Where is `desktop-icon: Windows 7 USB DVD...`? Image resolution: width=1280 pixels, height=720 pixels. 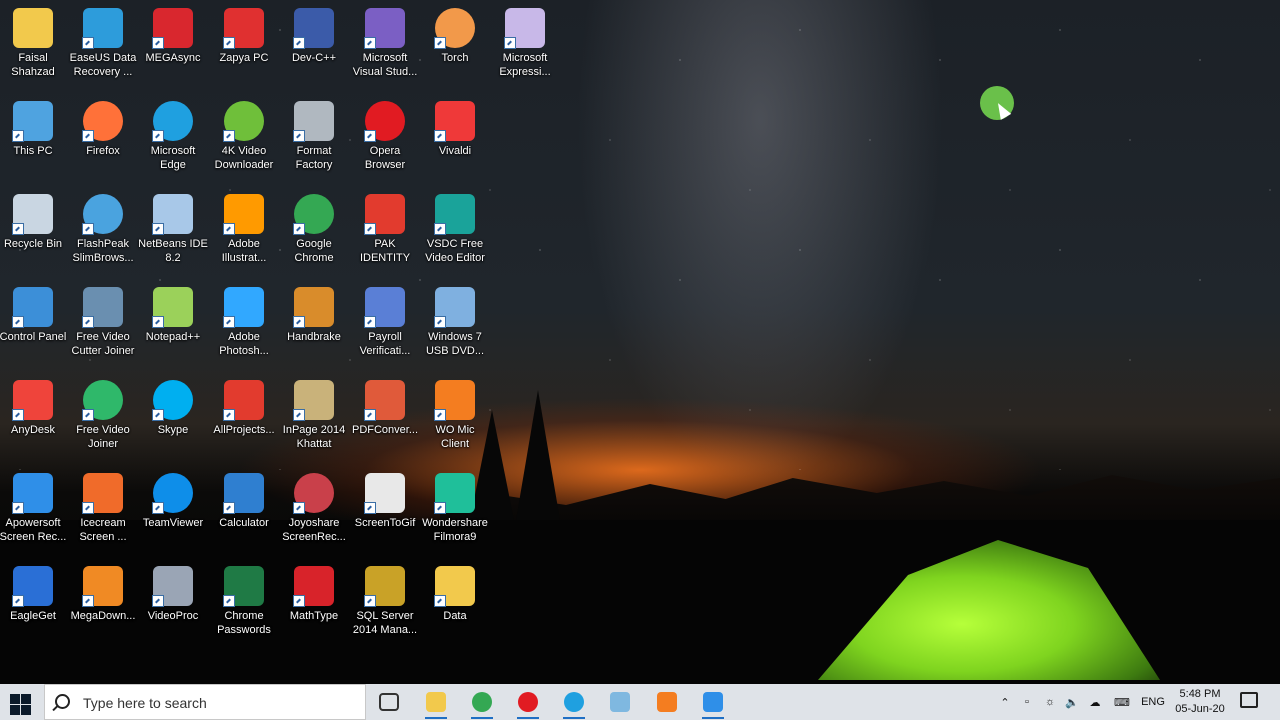 desktop-icon: Windows 7 USB DVD... is located at coordinates (455, 318).